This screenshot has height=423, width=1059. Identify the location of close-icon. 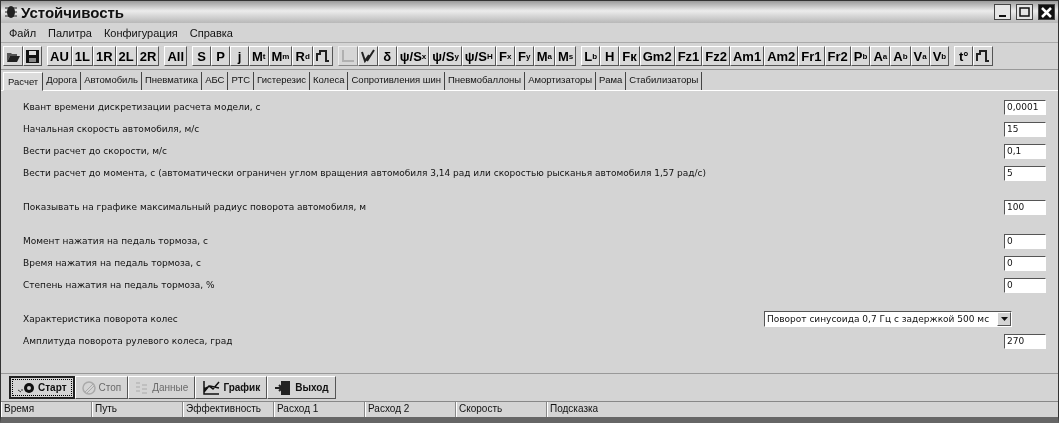
(1046, 12).